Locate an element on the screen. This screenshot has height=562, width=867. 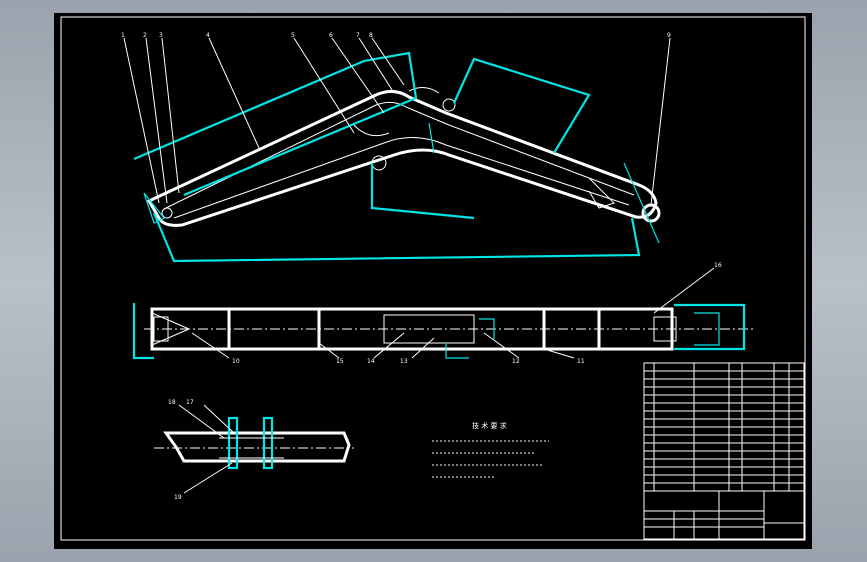
callout-11: 11 is located at coordinates (581, 361).